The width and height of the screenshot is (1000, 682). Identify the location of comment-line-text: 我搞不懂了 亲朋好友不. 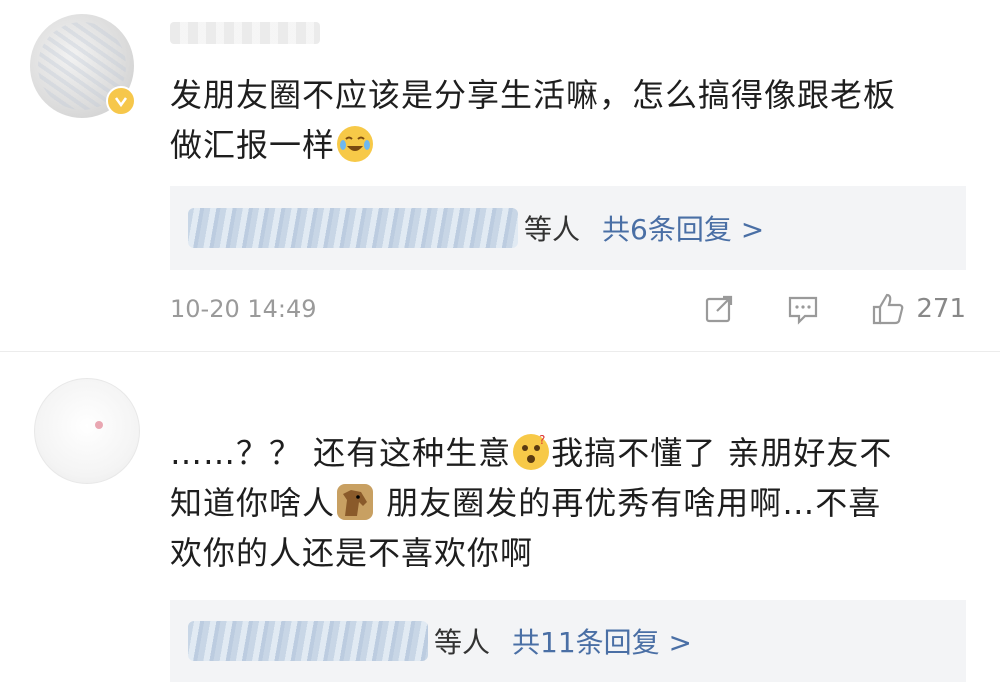
(722, 453).